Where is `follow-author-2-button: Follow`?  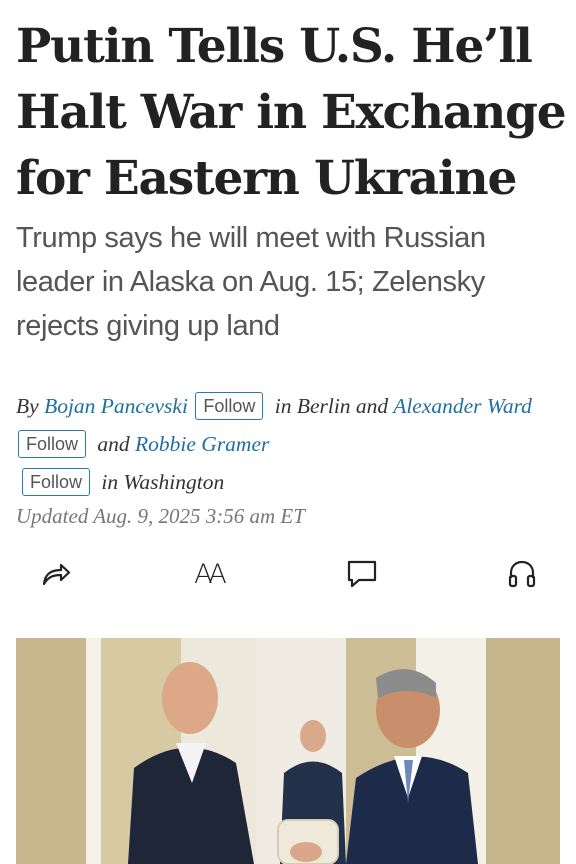
follow-author-2-button: Follow is located at coordinates (52, 444).